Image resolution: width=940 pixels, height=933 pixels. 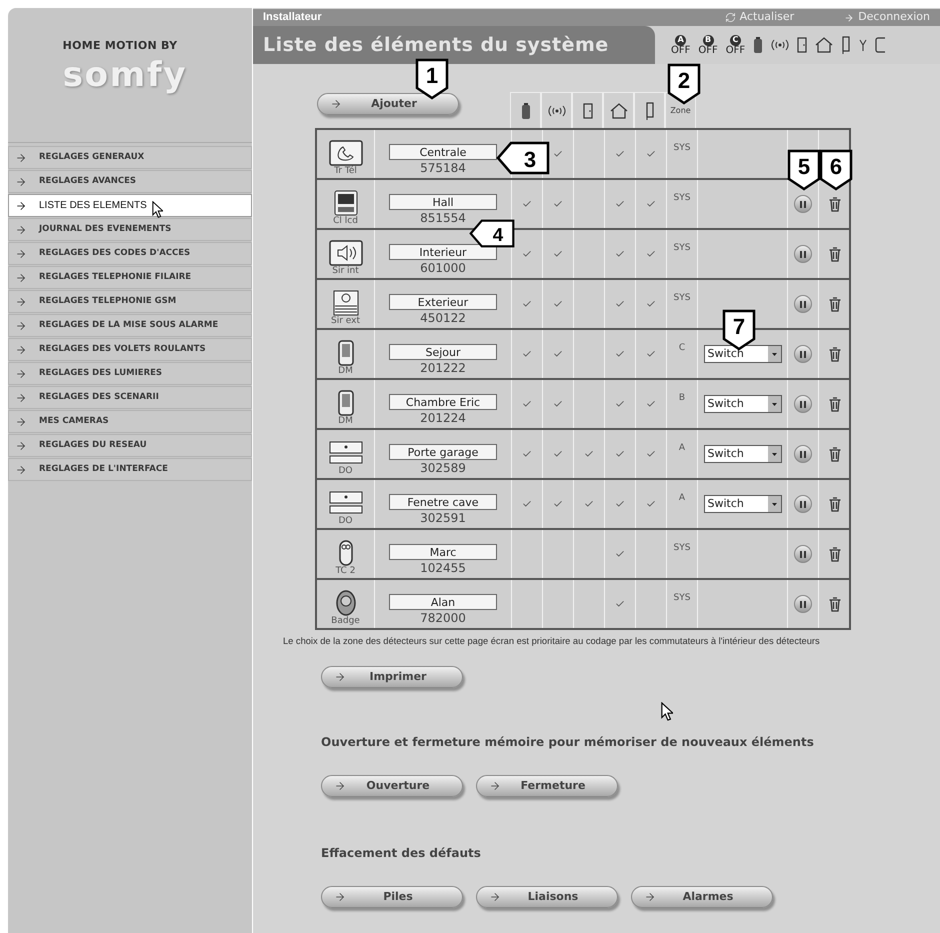 I want to click on sidebar-item: REGLAGES DE LA MISE SOUS ALARME, so click(x=130, y=325).